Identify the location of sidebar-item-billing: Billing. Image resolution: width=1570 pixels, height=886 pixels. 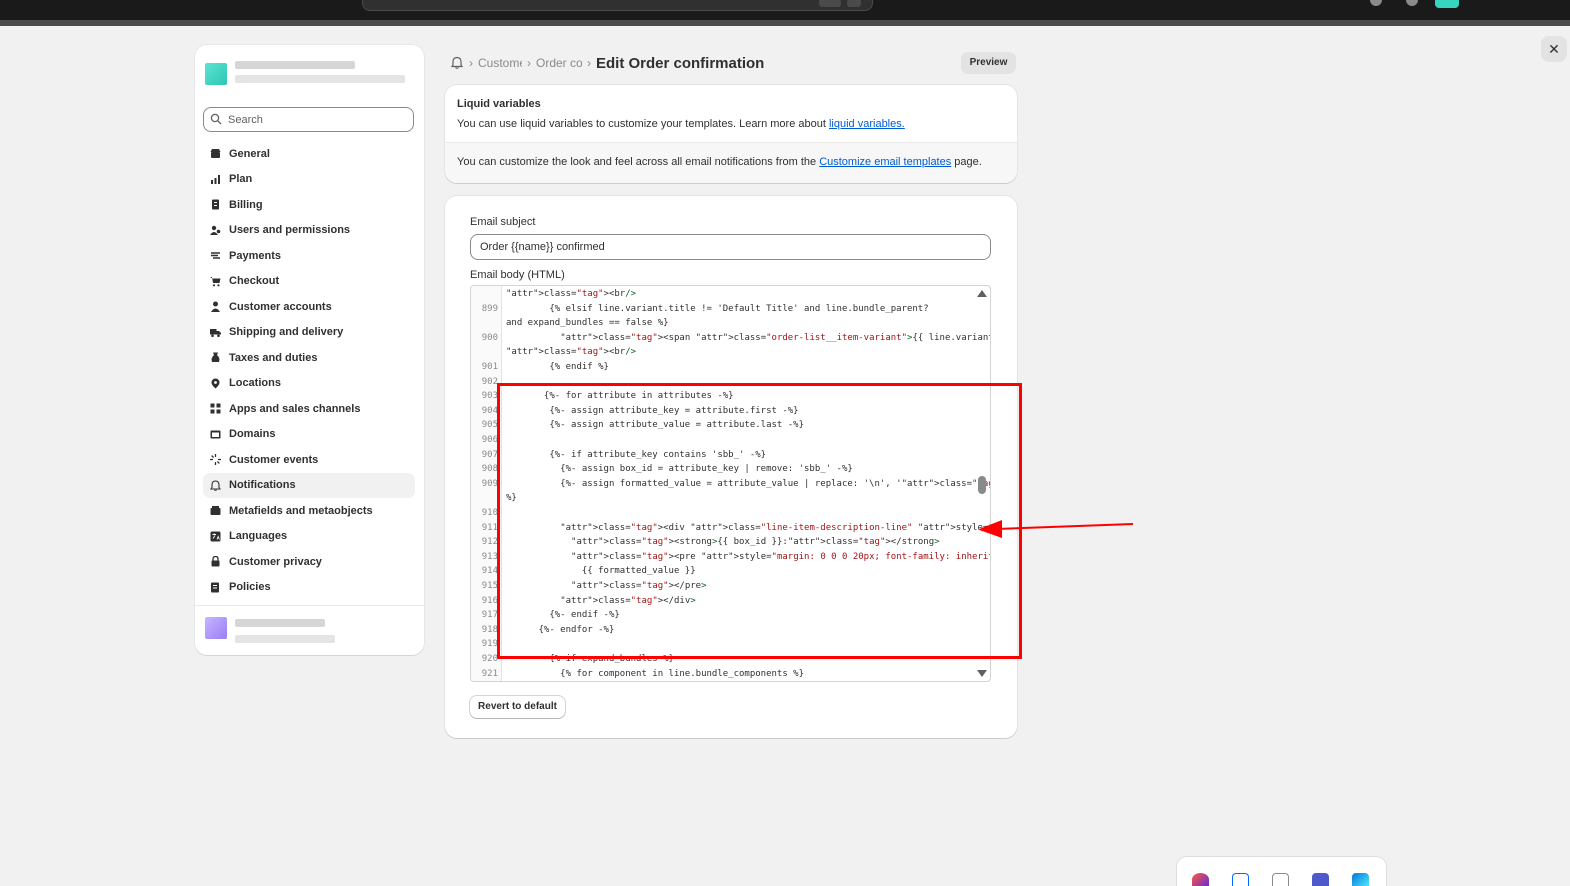
(309, 205).